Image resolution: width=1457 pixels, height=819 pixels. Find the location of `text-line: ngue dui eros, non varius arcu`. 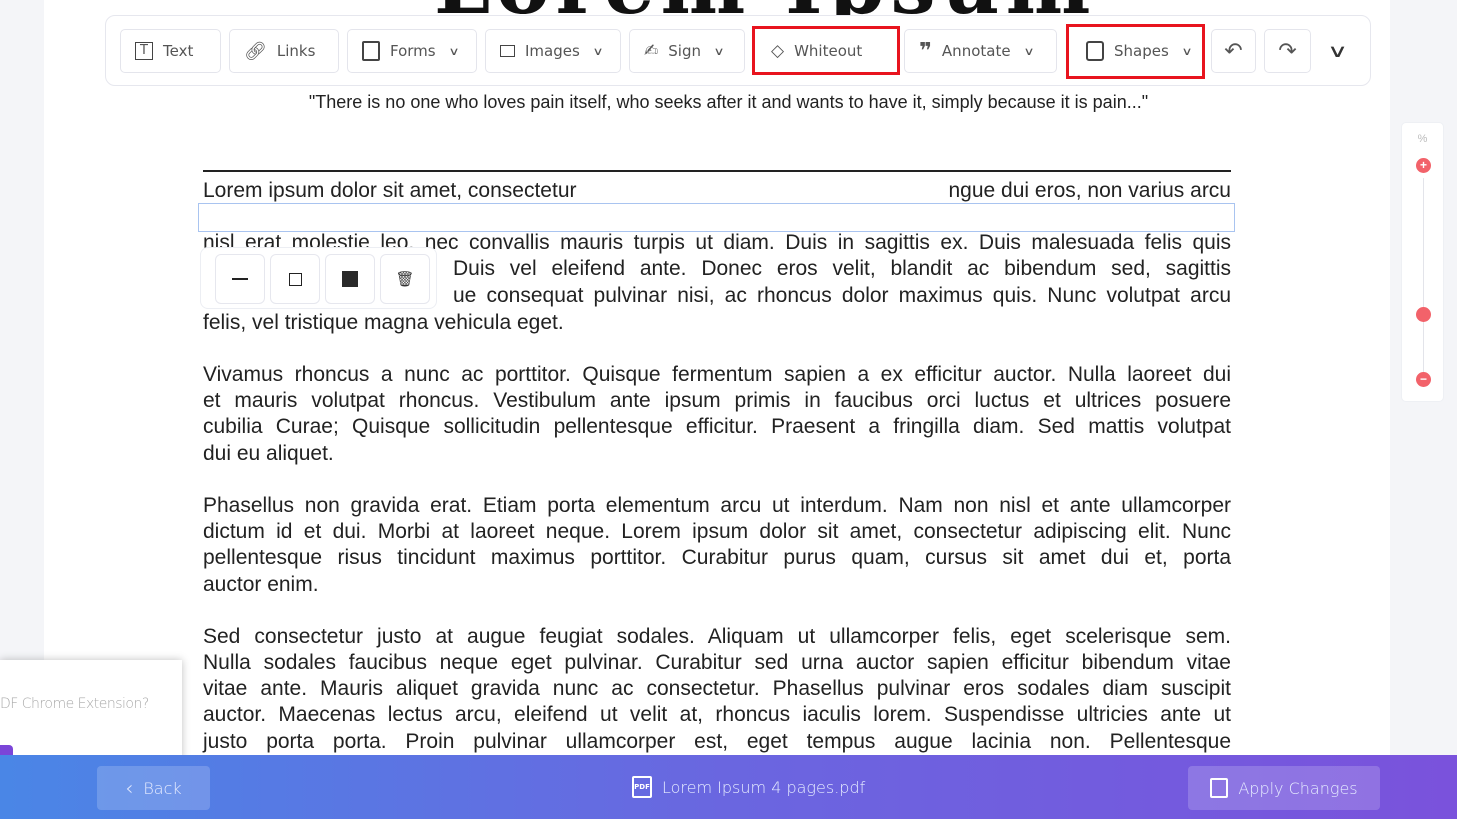

text-line: ngue dui eros, non varius arcu is located at coordinates (1089, 190).